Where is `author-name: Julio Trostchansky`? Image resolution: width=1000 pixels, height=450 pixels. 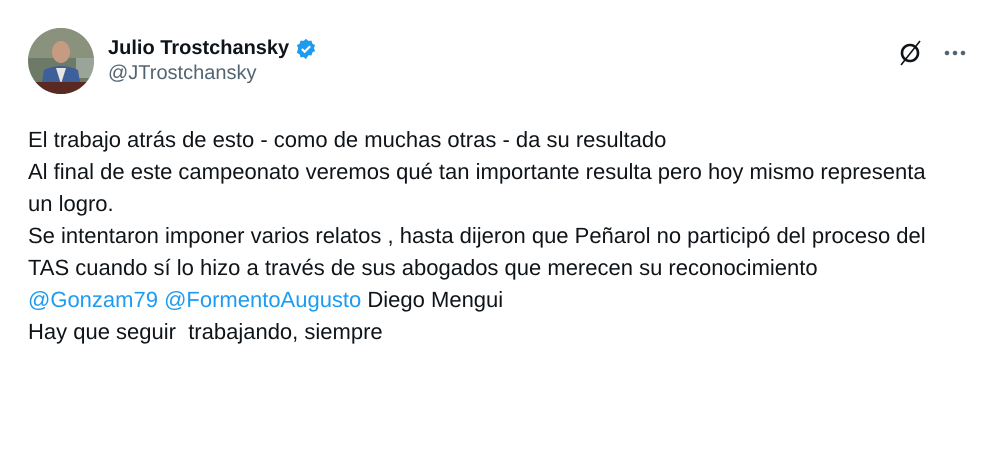 author-name: Julio Trostchansky is located at coordinates (199, 48).